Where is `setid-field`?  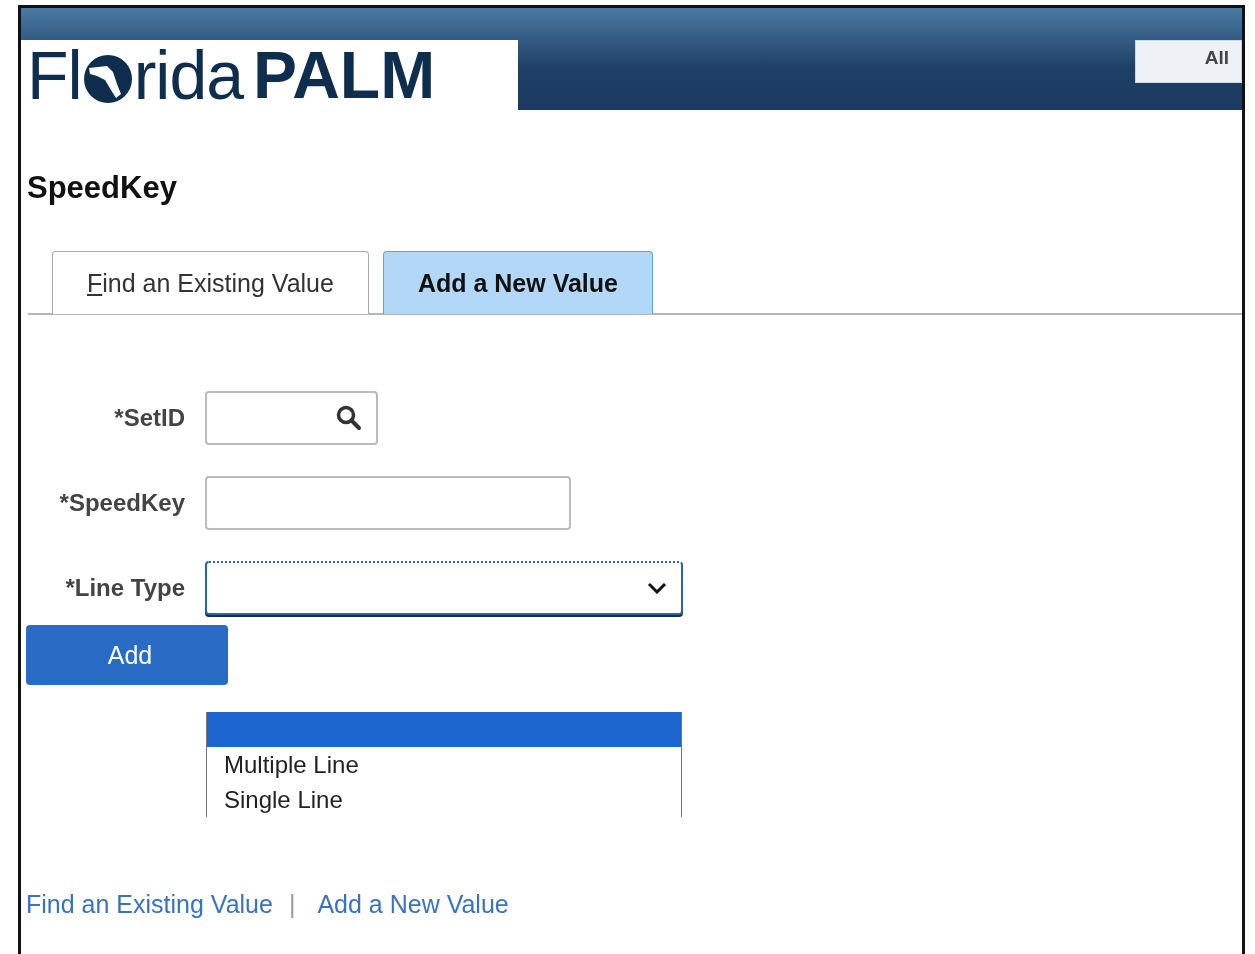
setid-field is located at coordinates (291, 417).